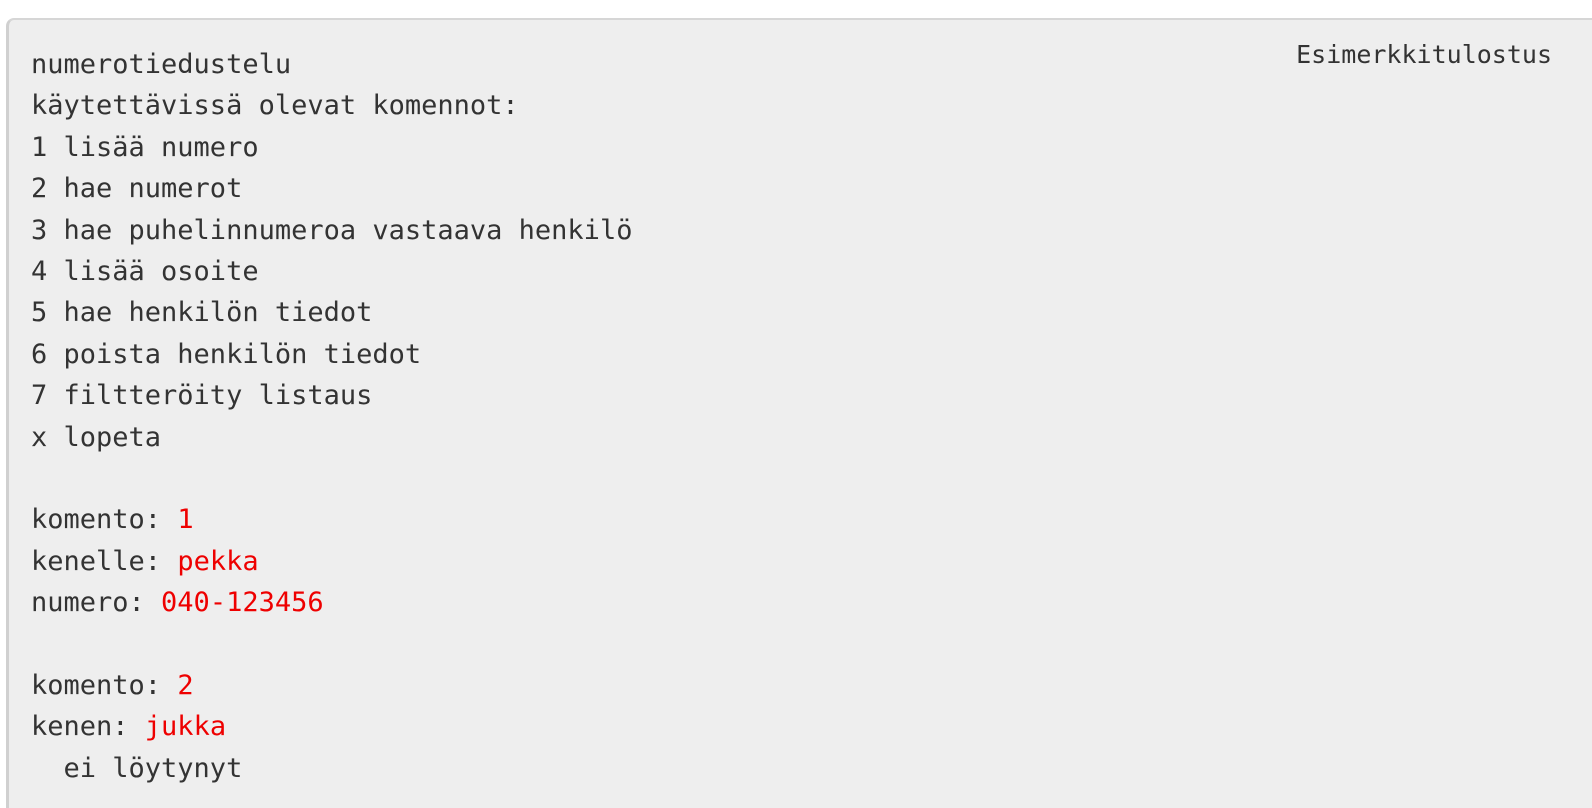 The height and width of the screenshot is (808, 1592). Describe the element at coordinates (331, 437) in the screenshot. I see `output-line: x lopeta` at that location.